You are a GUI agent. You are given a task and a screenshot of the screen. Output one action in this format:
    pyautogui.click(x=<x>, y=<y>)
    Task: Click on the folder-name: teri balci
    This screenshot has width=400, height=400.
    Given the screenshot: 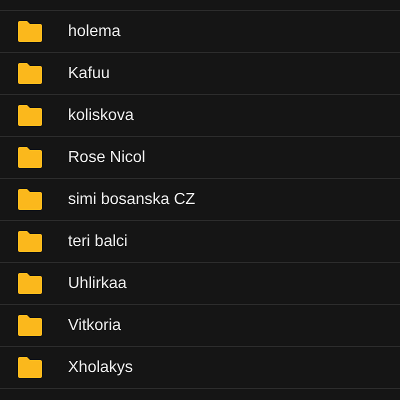 What is the action you would take?
    pyautogui.click(x=98, y=242)
    